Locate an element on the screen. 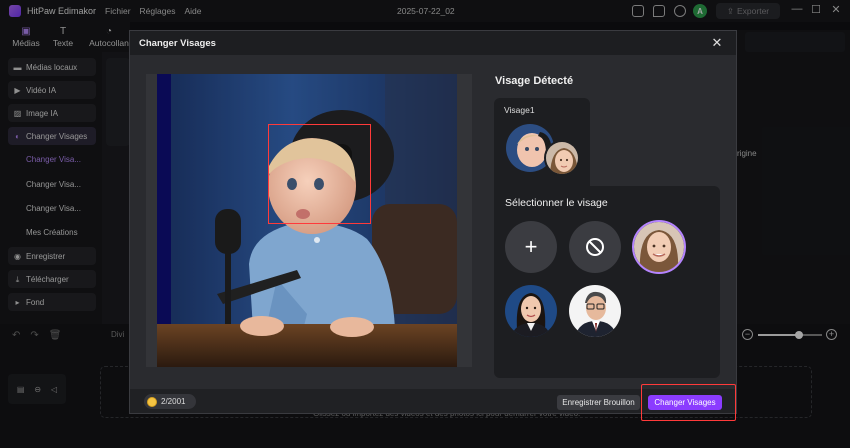  face-label: Visage1 is located at coordinates (519, 110).